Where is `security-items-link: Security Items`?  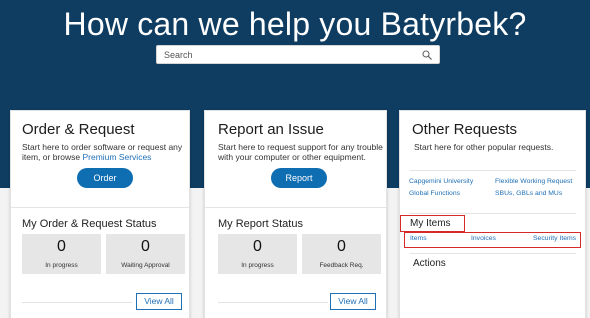 security-items-link: Security Items is located at coordinates (554, 238).